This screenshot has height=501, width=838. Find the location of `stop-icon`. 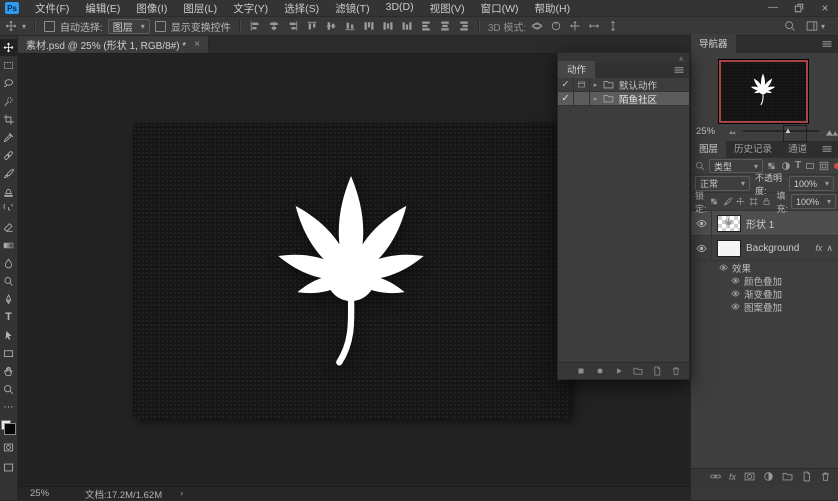

stop-icon is located at coordinates (581, 371).